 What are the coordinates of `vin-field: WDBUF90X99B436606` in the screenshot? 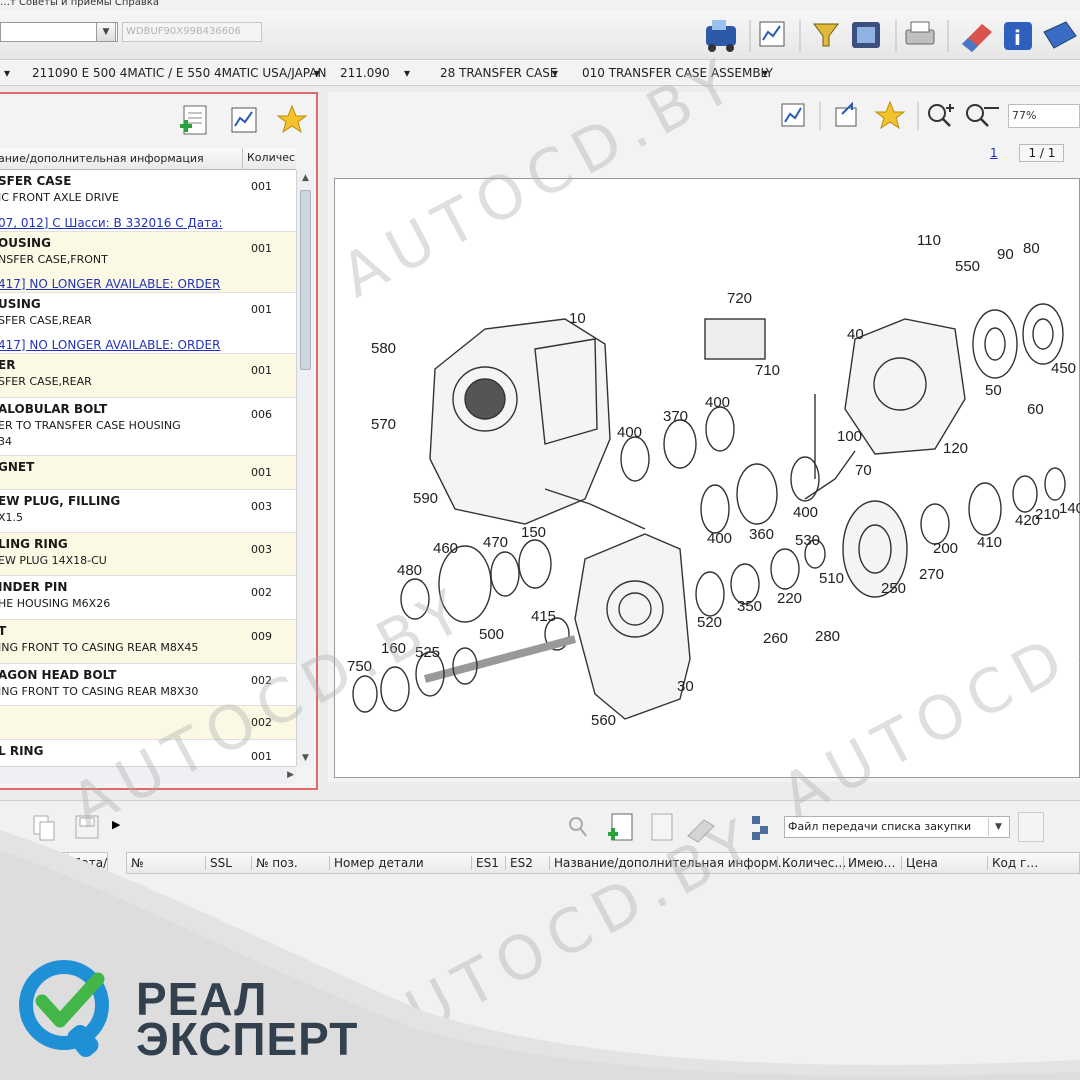 It's located at (192, 32).